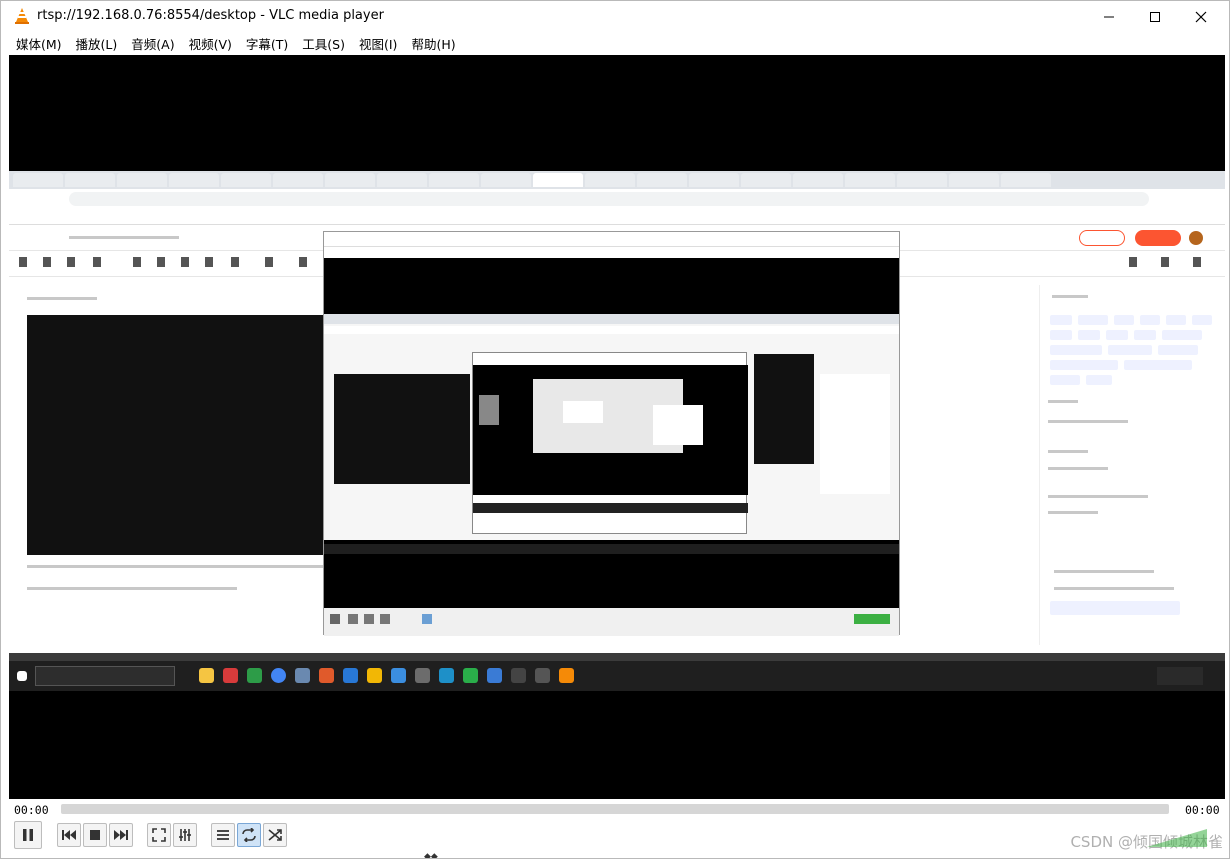  I want to click on resize-grip-icon: ◆◆, so click(431, 855).